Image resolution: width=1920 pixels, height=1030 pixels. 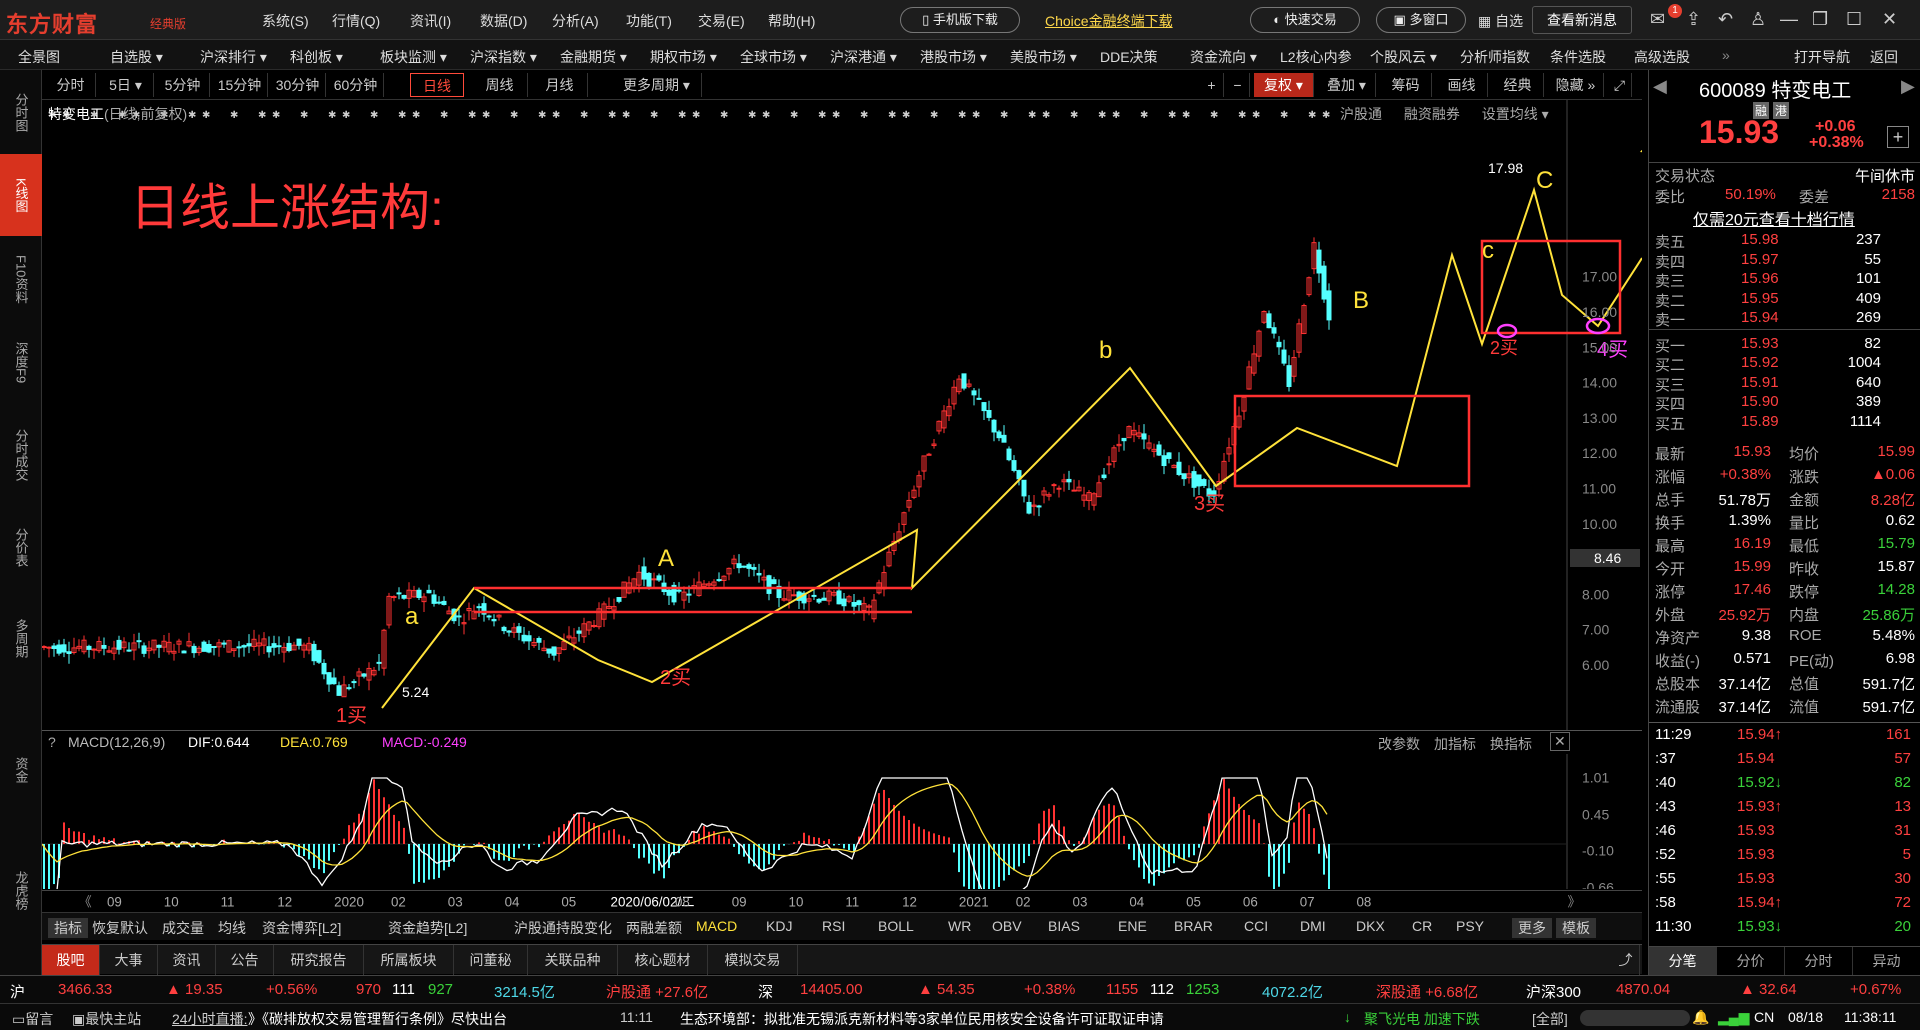 I want to click on info-tab-7: 关联品种, so click(x=573, y=960).